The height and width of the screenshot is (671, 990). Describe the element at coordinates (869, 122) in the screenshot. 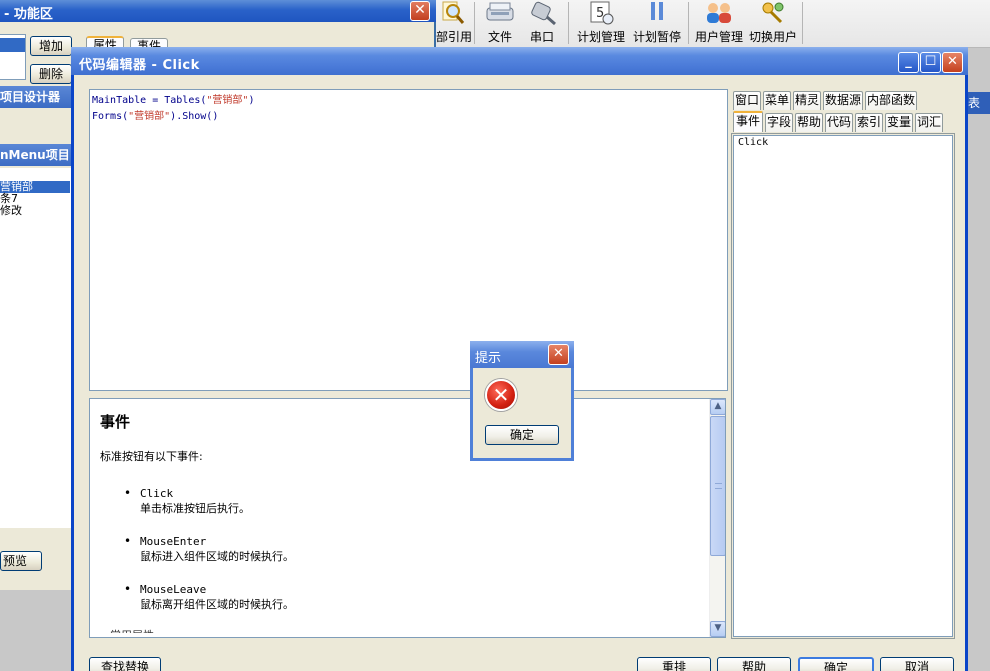

I see `tab-index: 索引` at that location.